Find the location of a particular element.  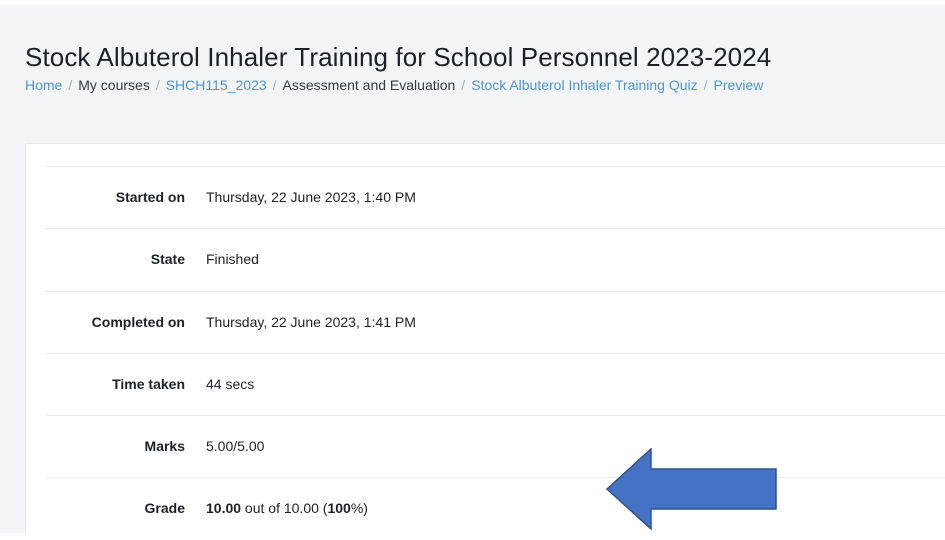

summary-row-state: State Finished is located at coordinates (495, 259).